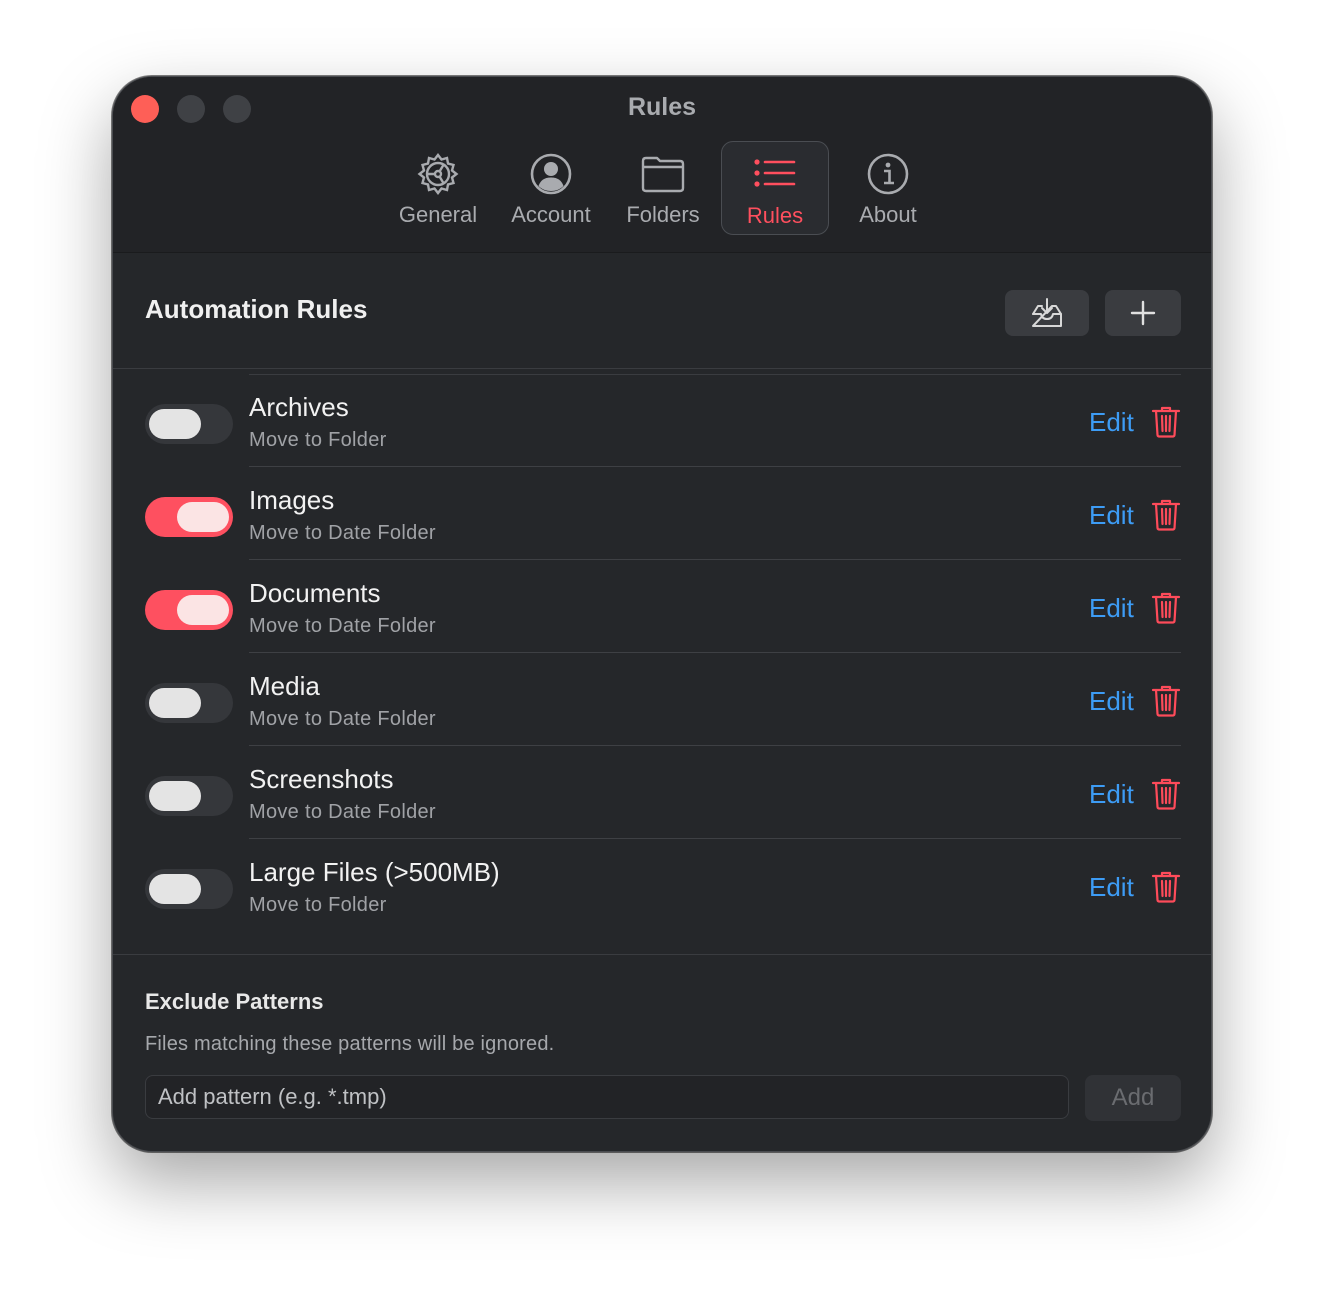  What do you see at coordinates (292, 500) in the screenshot?
I see `rule-name: Images` at bounding box center [292, 500].